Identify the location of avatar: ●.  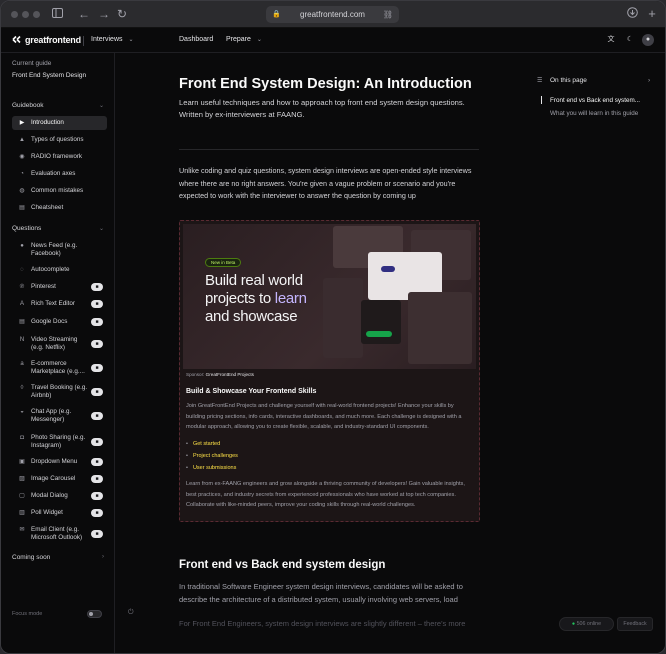
(648, 40).